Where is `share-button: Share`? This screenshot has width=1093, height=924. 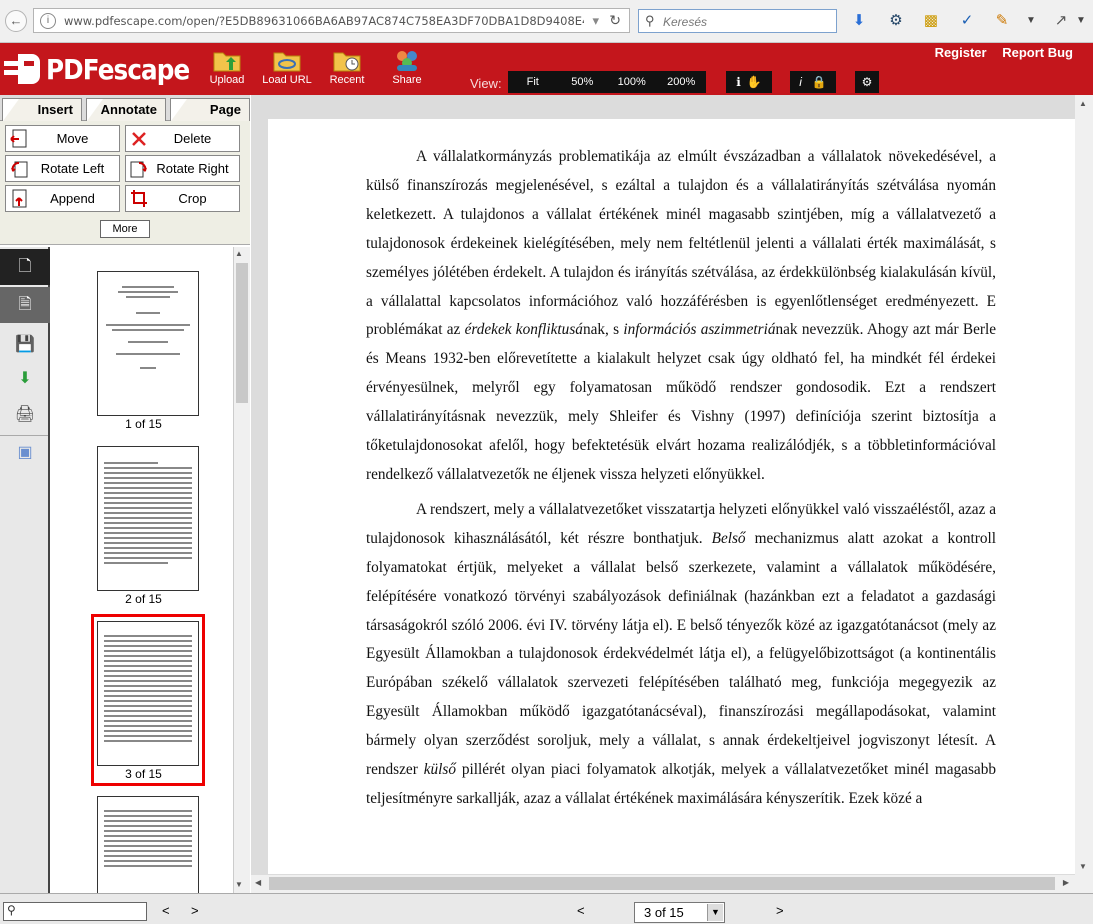
share-button: Share is located at coordinates (407, 66).